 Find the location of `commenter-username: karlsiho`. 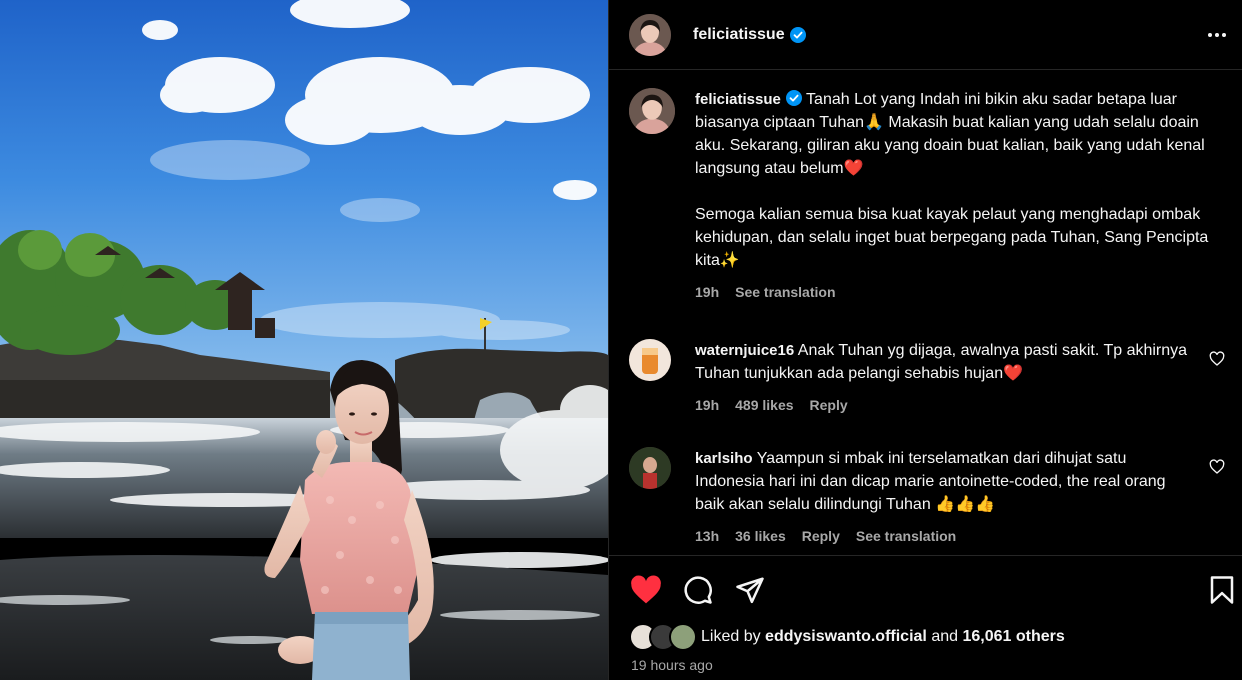

commenter-username: karlsiho is located at coordinates (724, 458).